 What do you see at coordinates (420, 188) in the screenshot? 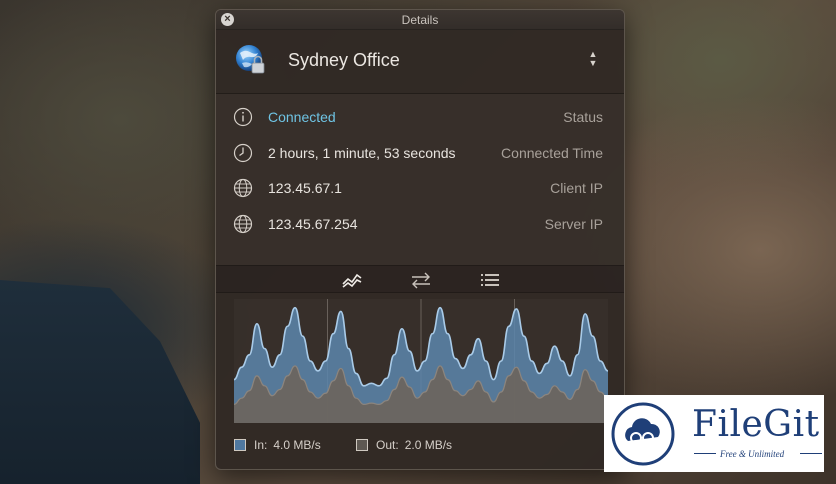
I see `client-ip-row: 123.45.67.1 Client IP` at bounding box center [420, 188].